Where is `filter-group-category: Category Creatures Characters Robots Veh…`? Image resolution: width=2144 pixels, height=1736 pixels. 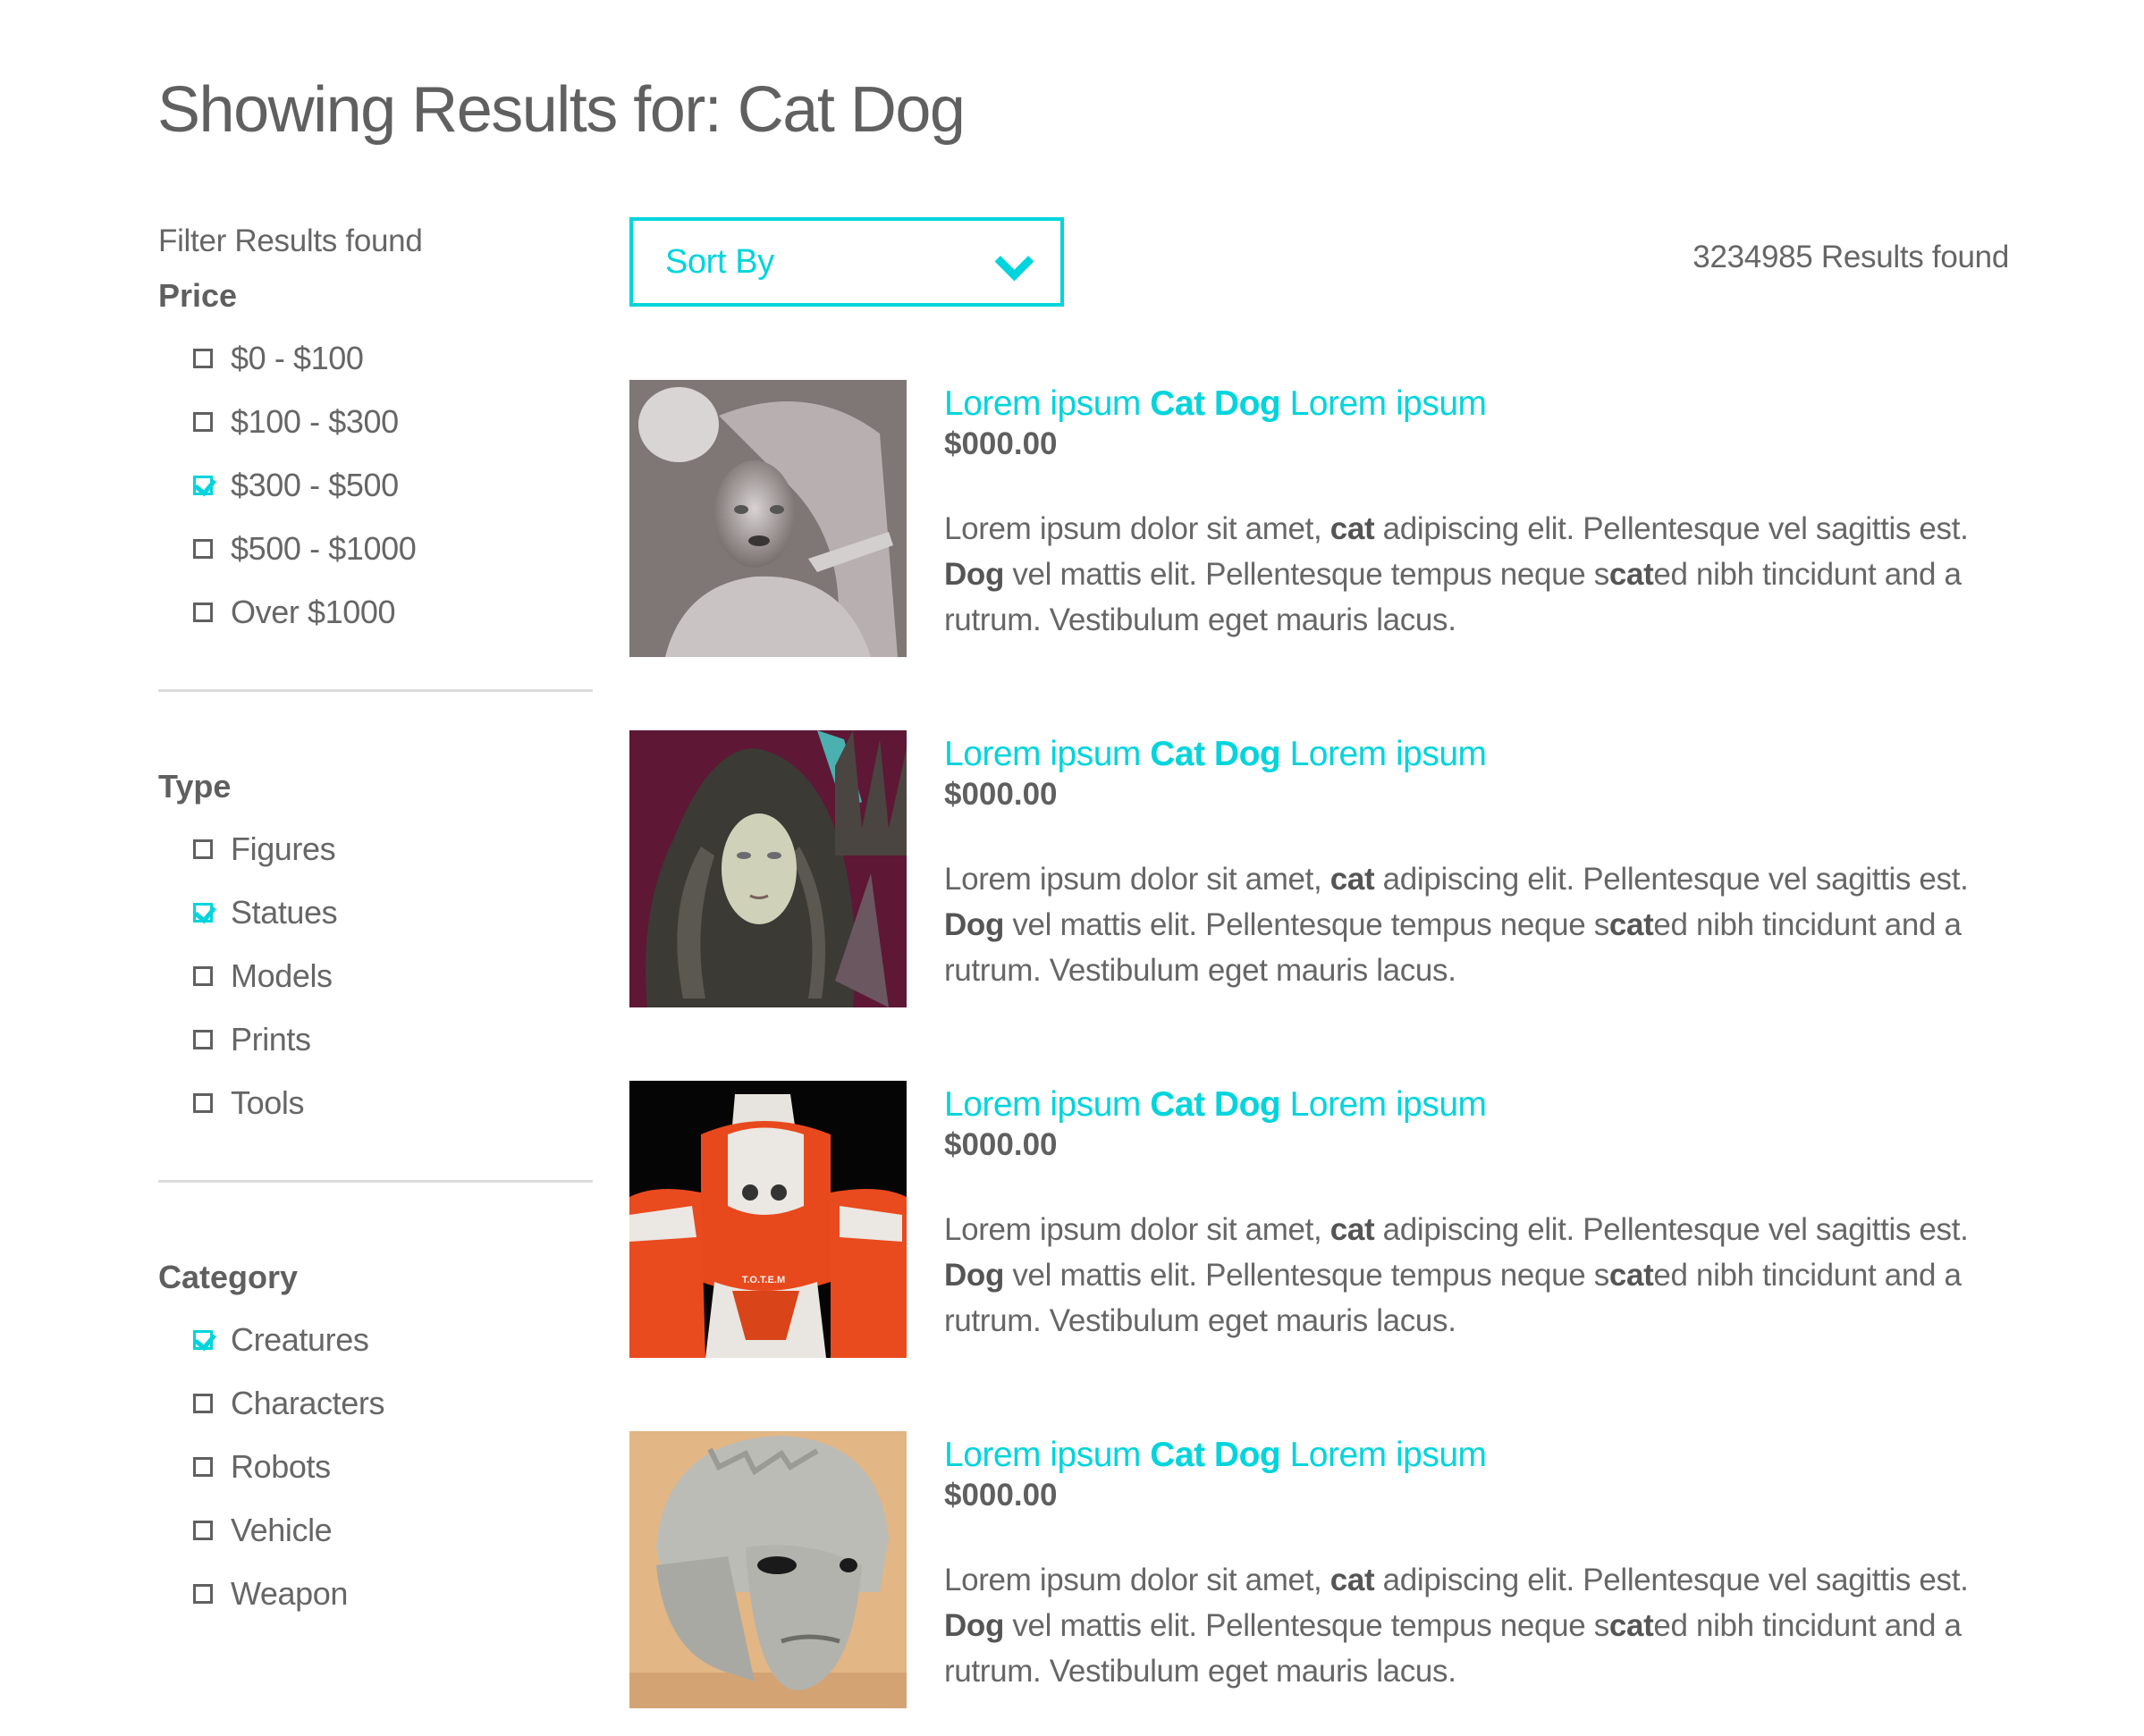
filter-group-category: Category Creatures Characters Robots Veh… is located at coordinates (375, 1441).